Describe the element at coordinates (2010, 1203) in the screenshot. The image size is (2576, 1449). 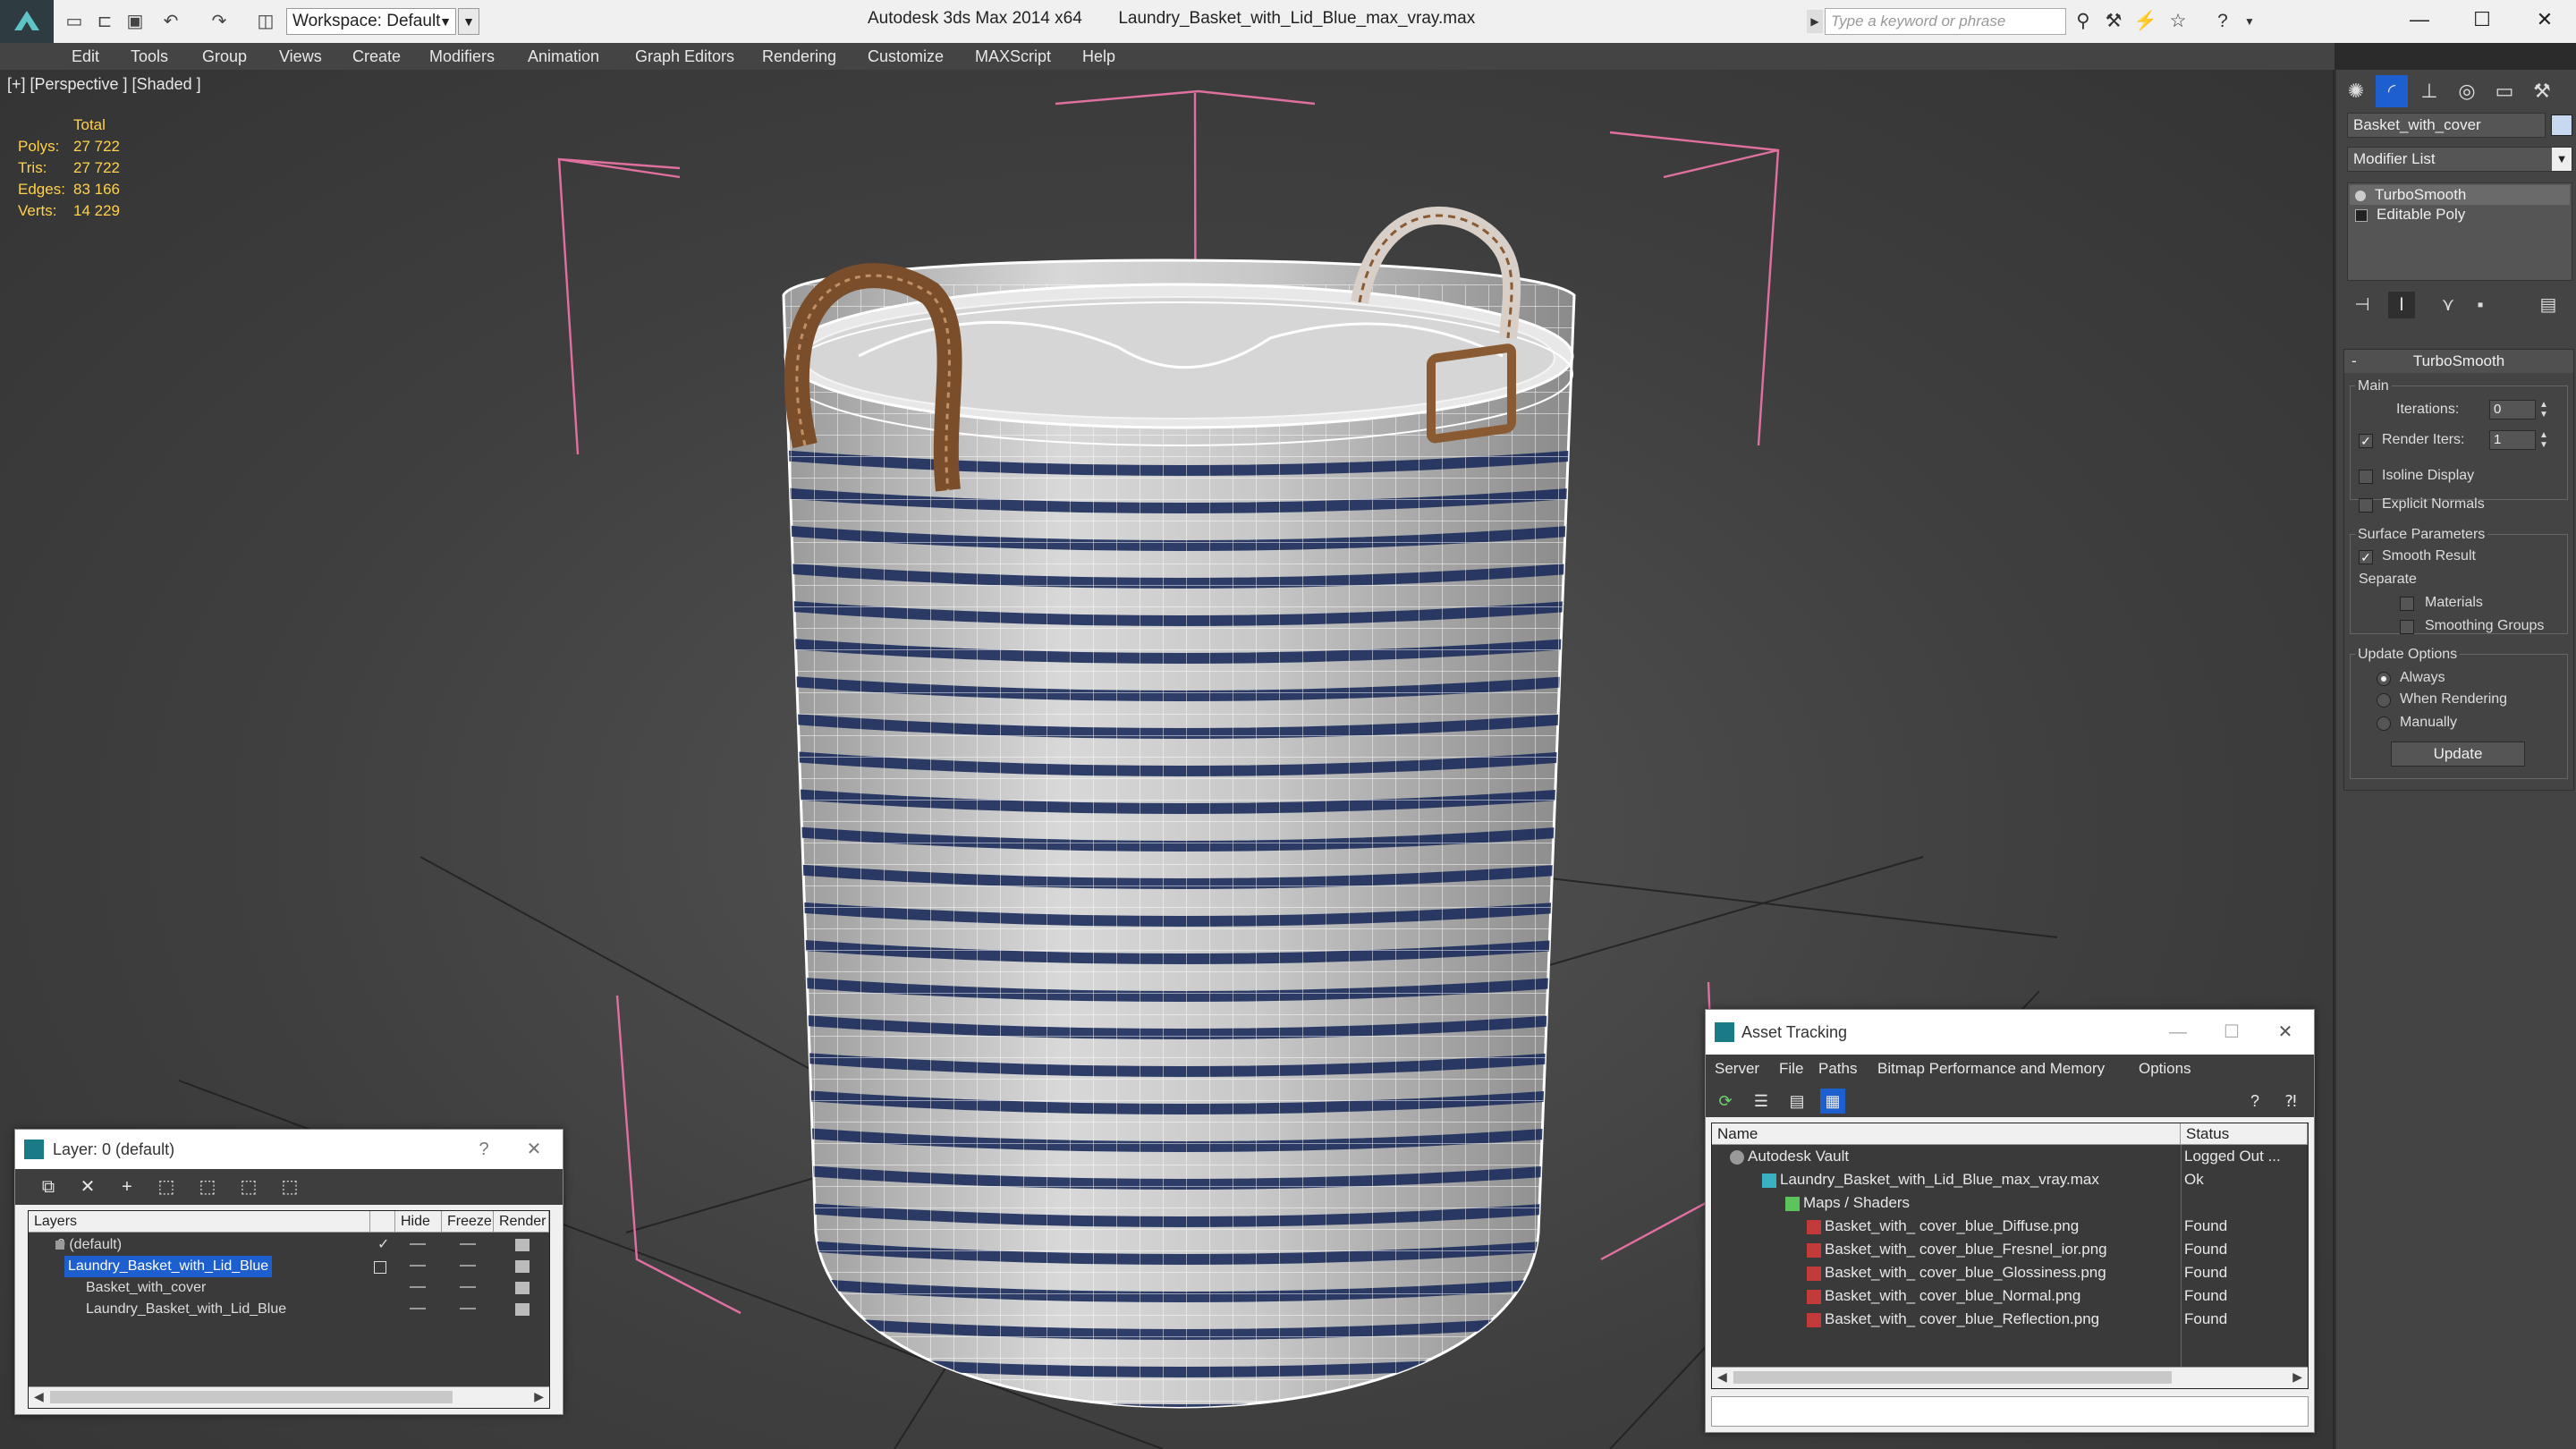
I see `asset-row: Maps / Shaders` at that location.